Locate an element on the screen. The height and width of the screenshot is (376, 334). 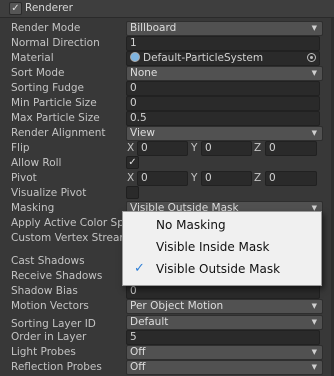
motion-vectors-label: Motion Vectors is located at coordinates (50, 306).